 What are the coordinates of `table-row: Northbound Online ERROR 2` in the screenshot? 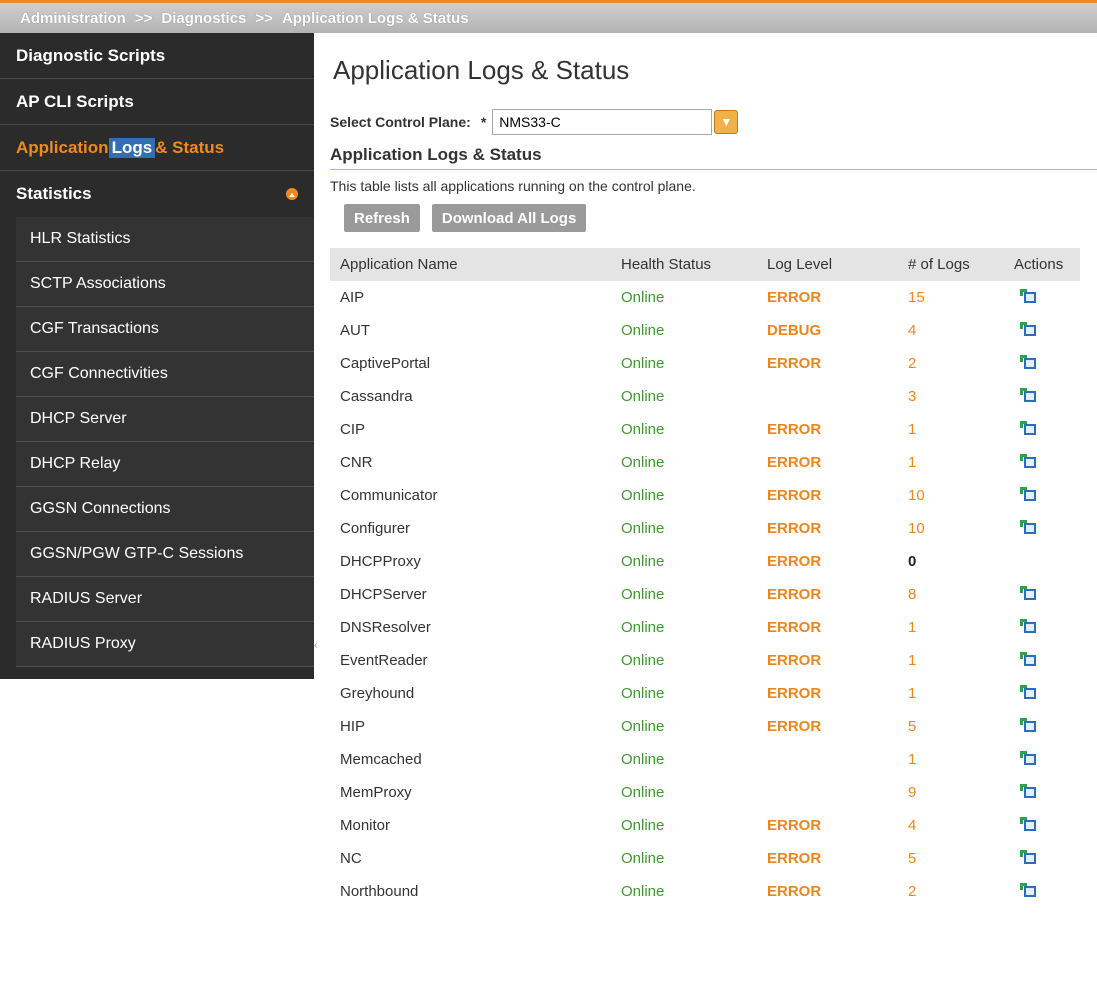 It's located at (705, 891).